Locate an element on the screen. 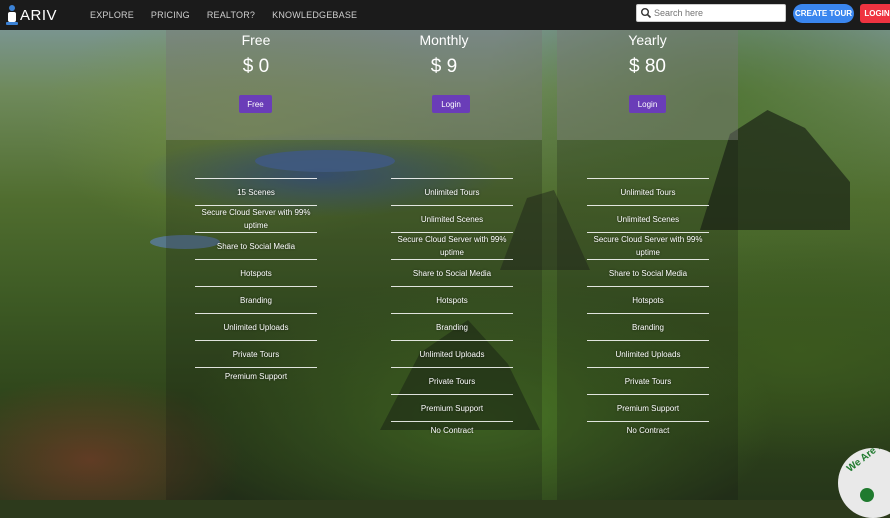  search-icon is located at coordinates (646, 13).